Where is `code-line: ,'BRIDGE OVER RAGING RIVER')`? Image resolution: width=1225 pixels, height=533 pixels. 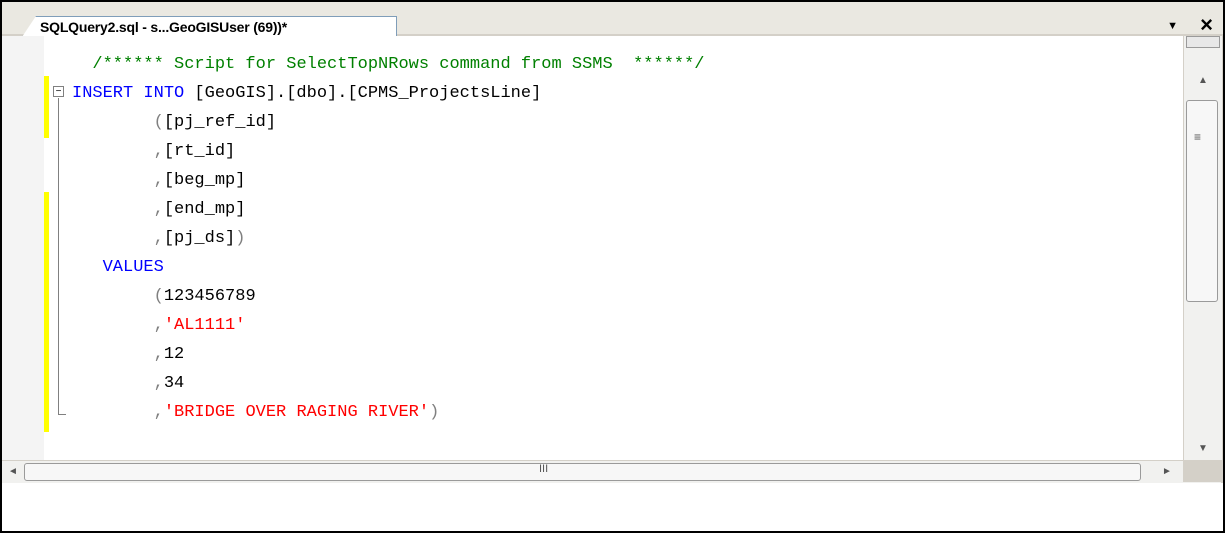
code-line: ,'BRIDGE OVER RAGING RIVER') is located at coordinates (256, 412).